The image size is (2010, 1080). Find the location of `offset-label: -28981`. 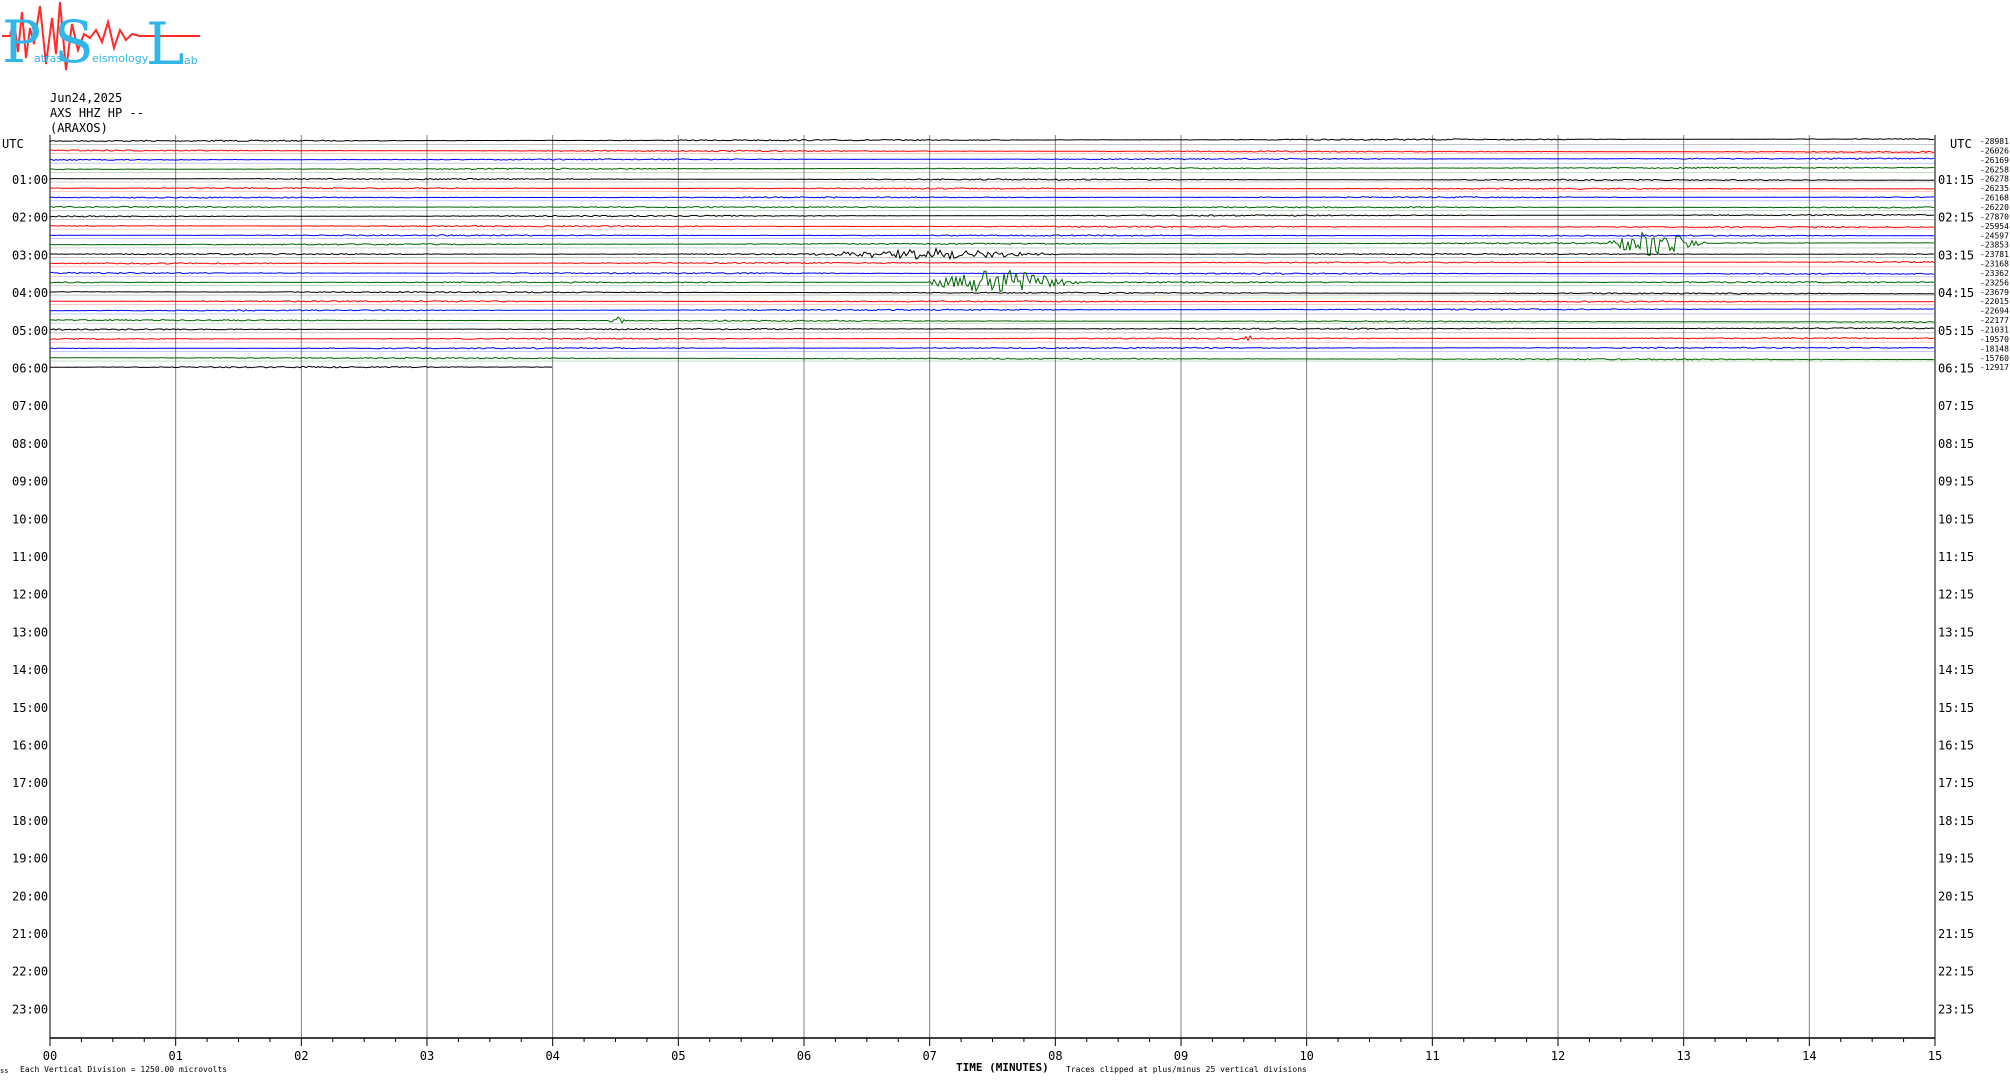

offset-label: -28981 is located at coordinates (1994, 141).